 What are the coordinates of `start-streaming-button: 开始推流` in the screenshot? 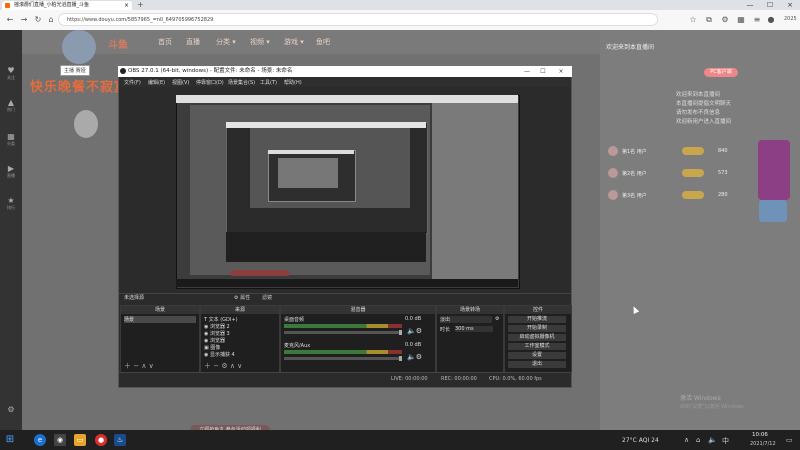 It's located at (537, 319).